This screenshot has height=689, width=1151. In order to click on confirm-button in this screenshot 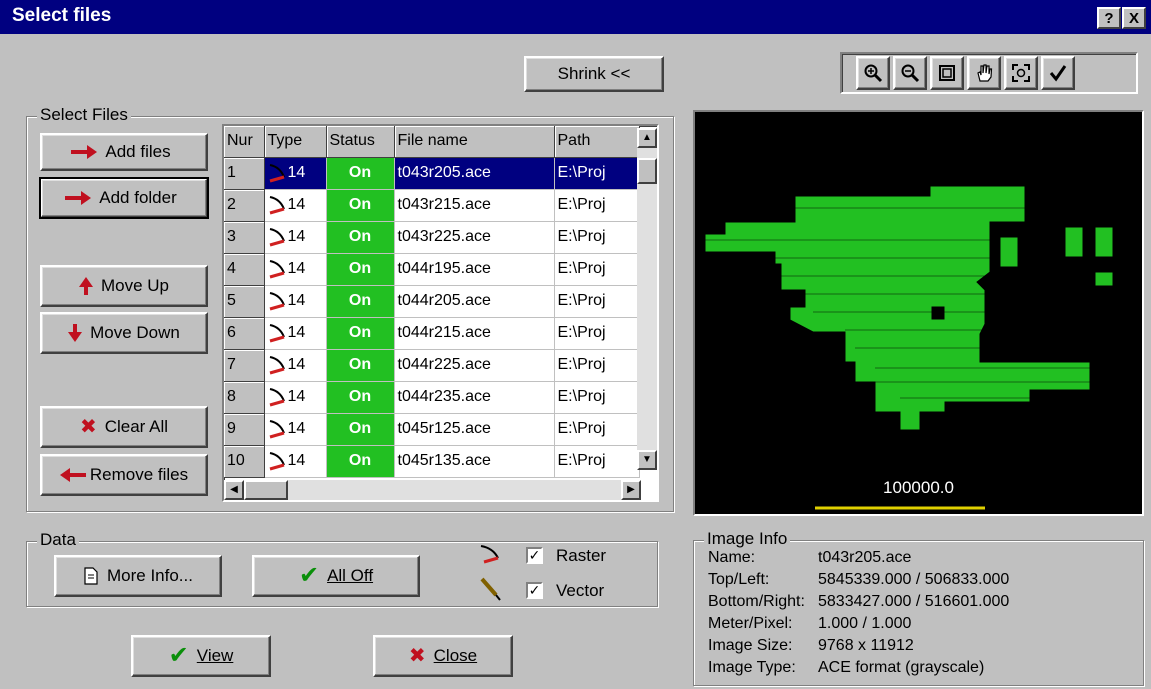, I will do `click(1058, 73)`.